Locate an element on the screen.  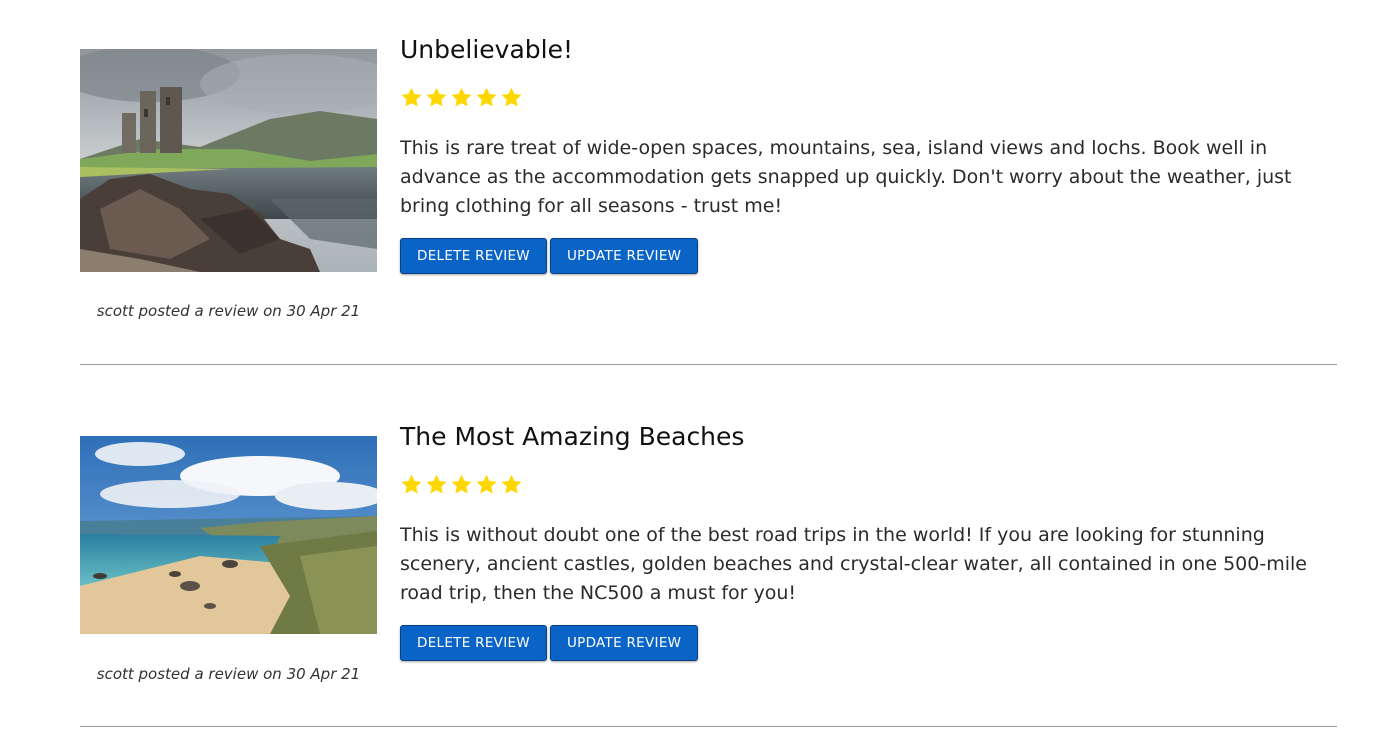
review-title: The Most Amazing Beaches is located at coordinates (572, 436).